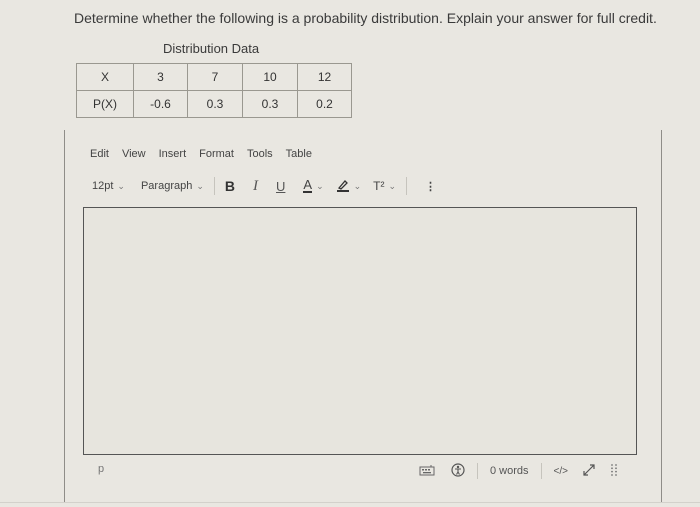  I want to click on underline-button: U, so click(280, 186).